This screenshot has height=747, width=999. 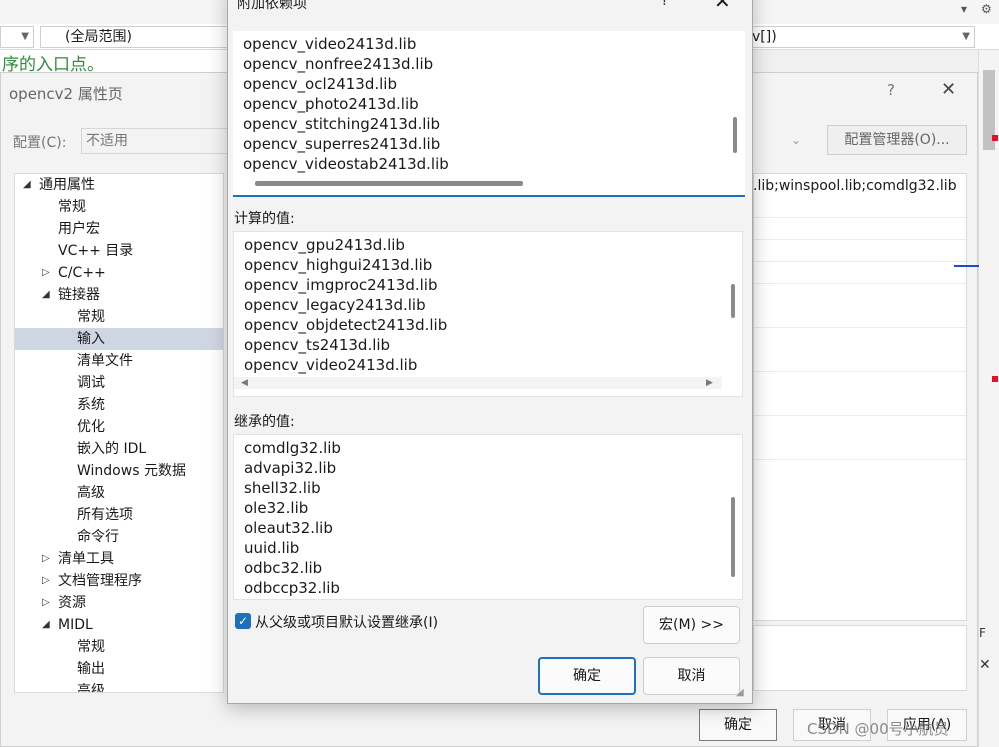 What do you see at coordinates (91, 383) in the screenshot?
I see `tree-item-label: 调试` at bounding box center [91, 383].